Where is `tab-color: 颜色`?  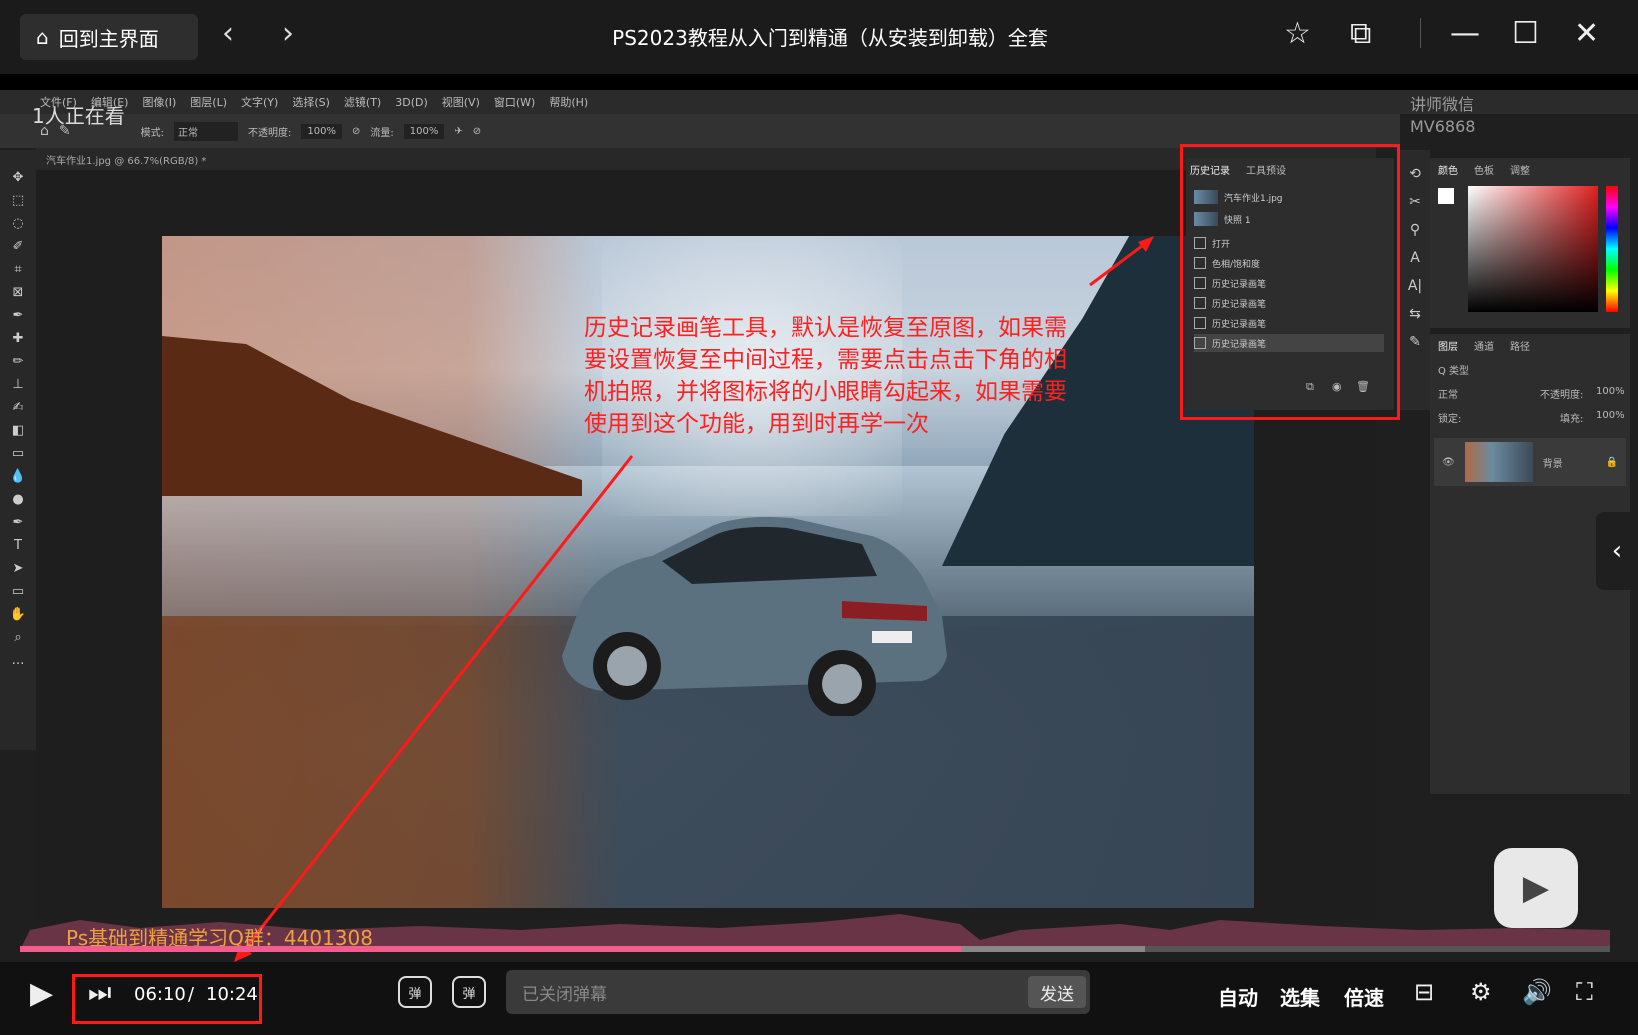
tab-color: 颜色 is located at coordinates (1448, 171).